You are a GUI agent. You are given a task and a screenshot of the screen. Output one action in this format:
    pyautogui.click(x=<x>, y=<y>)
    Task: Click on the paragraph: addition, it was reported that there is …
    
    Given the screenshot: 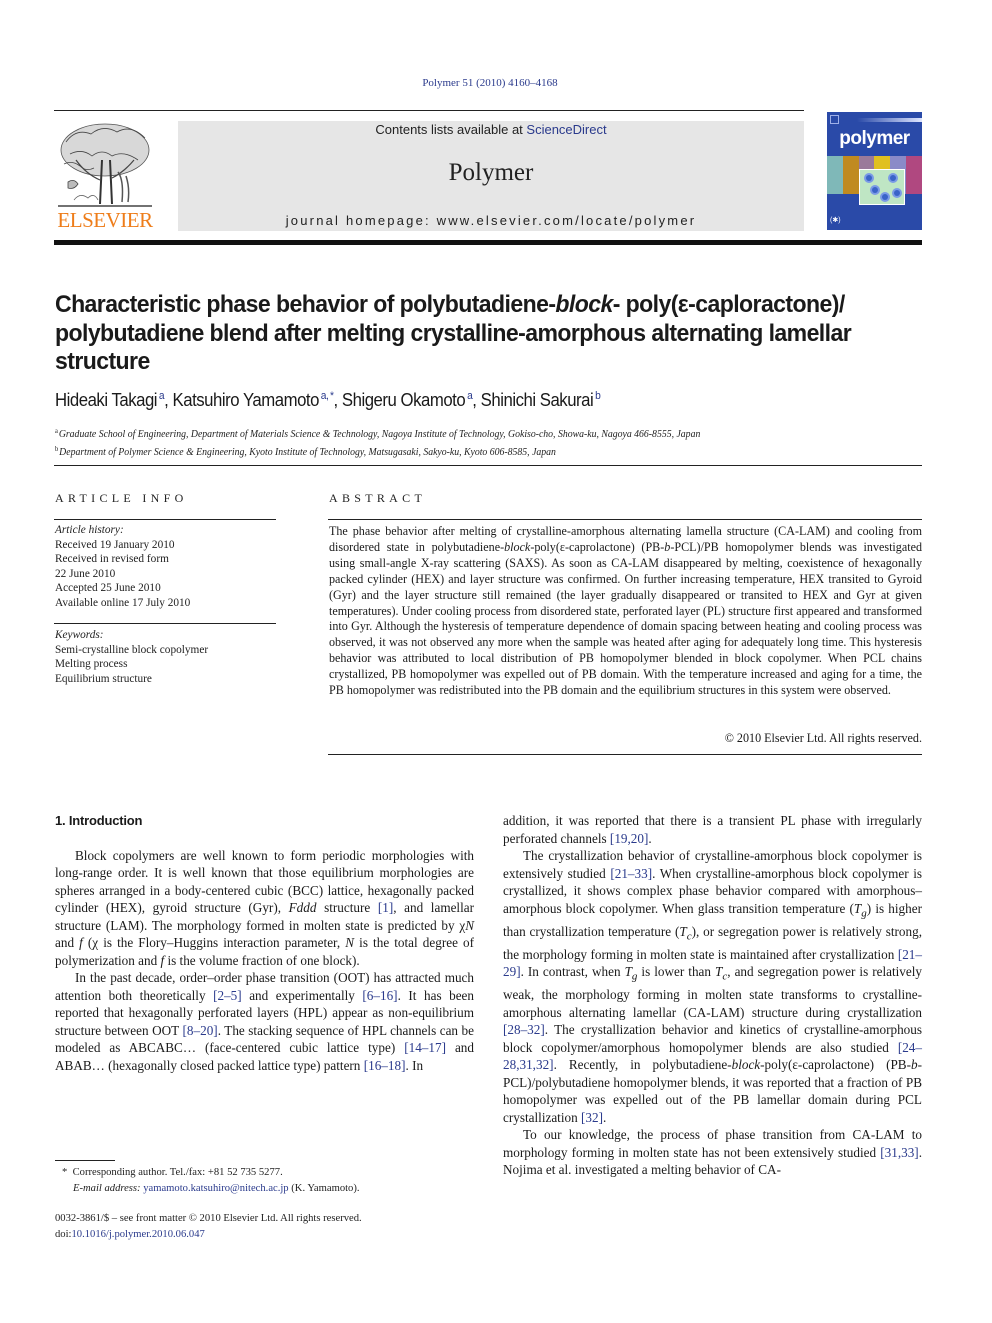 What is the action you would take?
    pyautogui.click(x=712, y=829)
    